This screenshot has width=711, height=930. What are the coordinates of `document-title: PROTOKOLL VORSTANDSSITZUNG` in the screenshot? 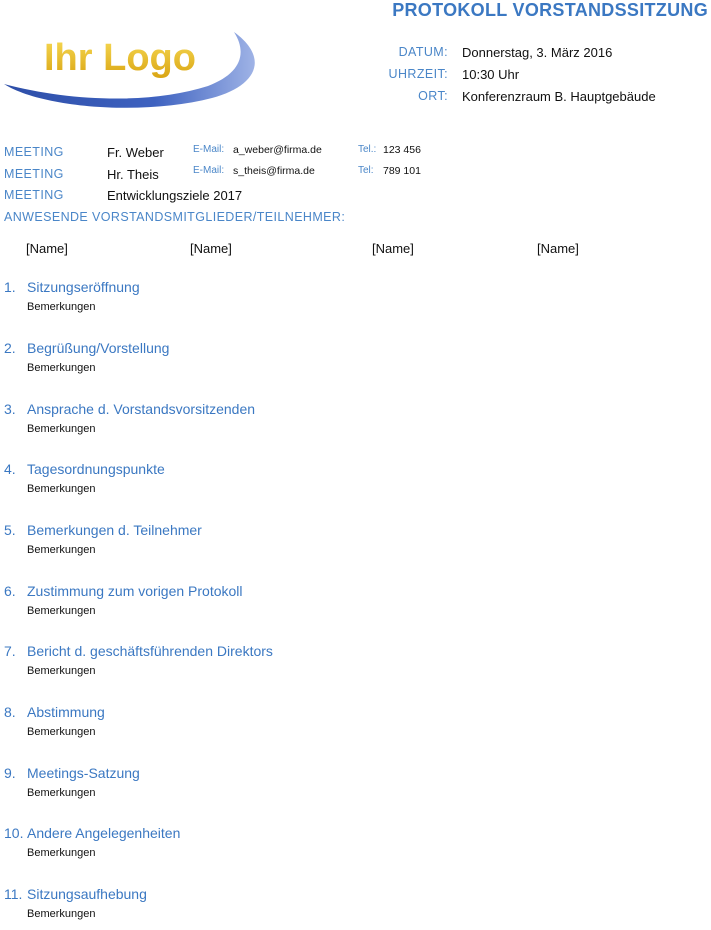 It's located at (550, 10).